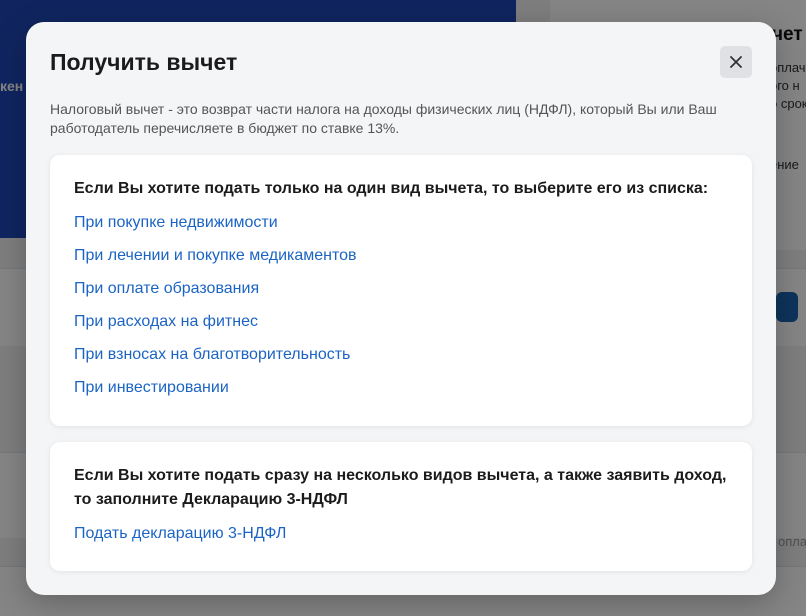 Image resolution: width=806 pixels, height=616 pixels. What do you see at coordinates (151, 388) in the screenshot?
I see `link-investment-deduction: При инвестировании` at bounding box center [151, 388].